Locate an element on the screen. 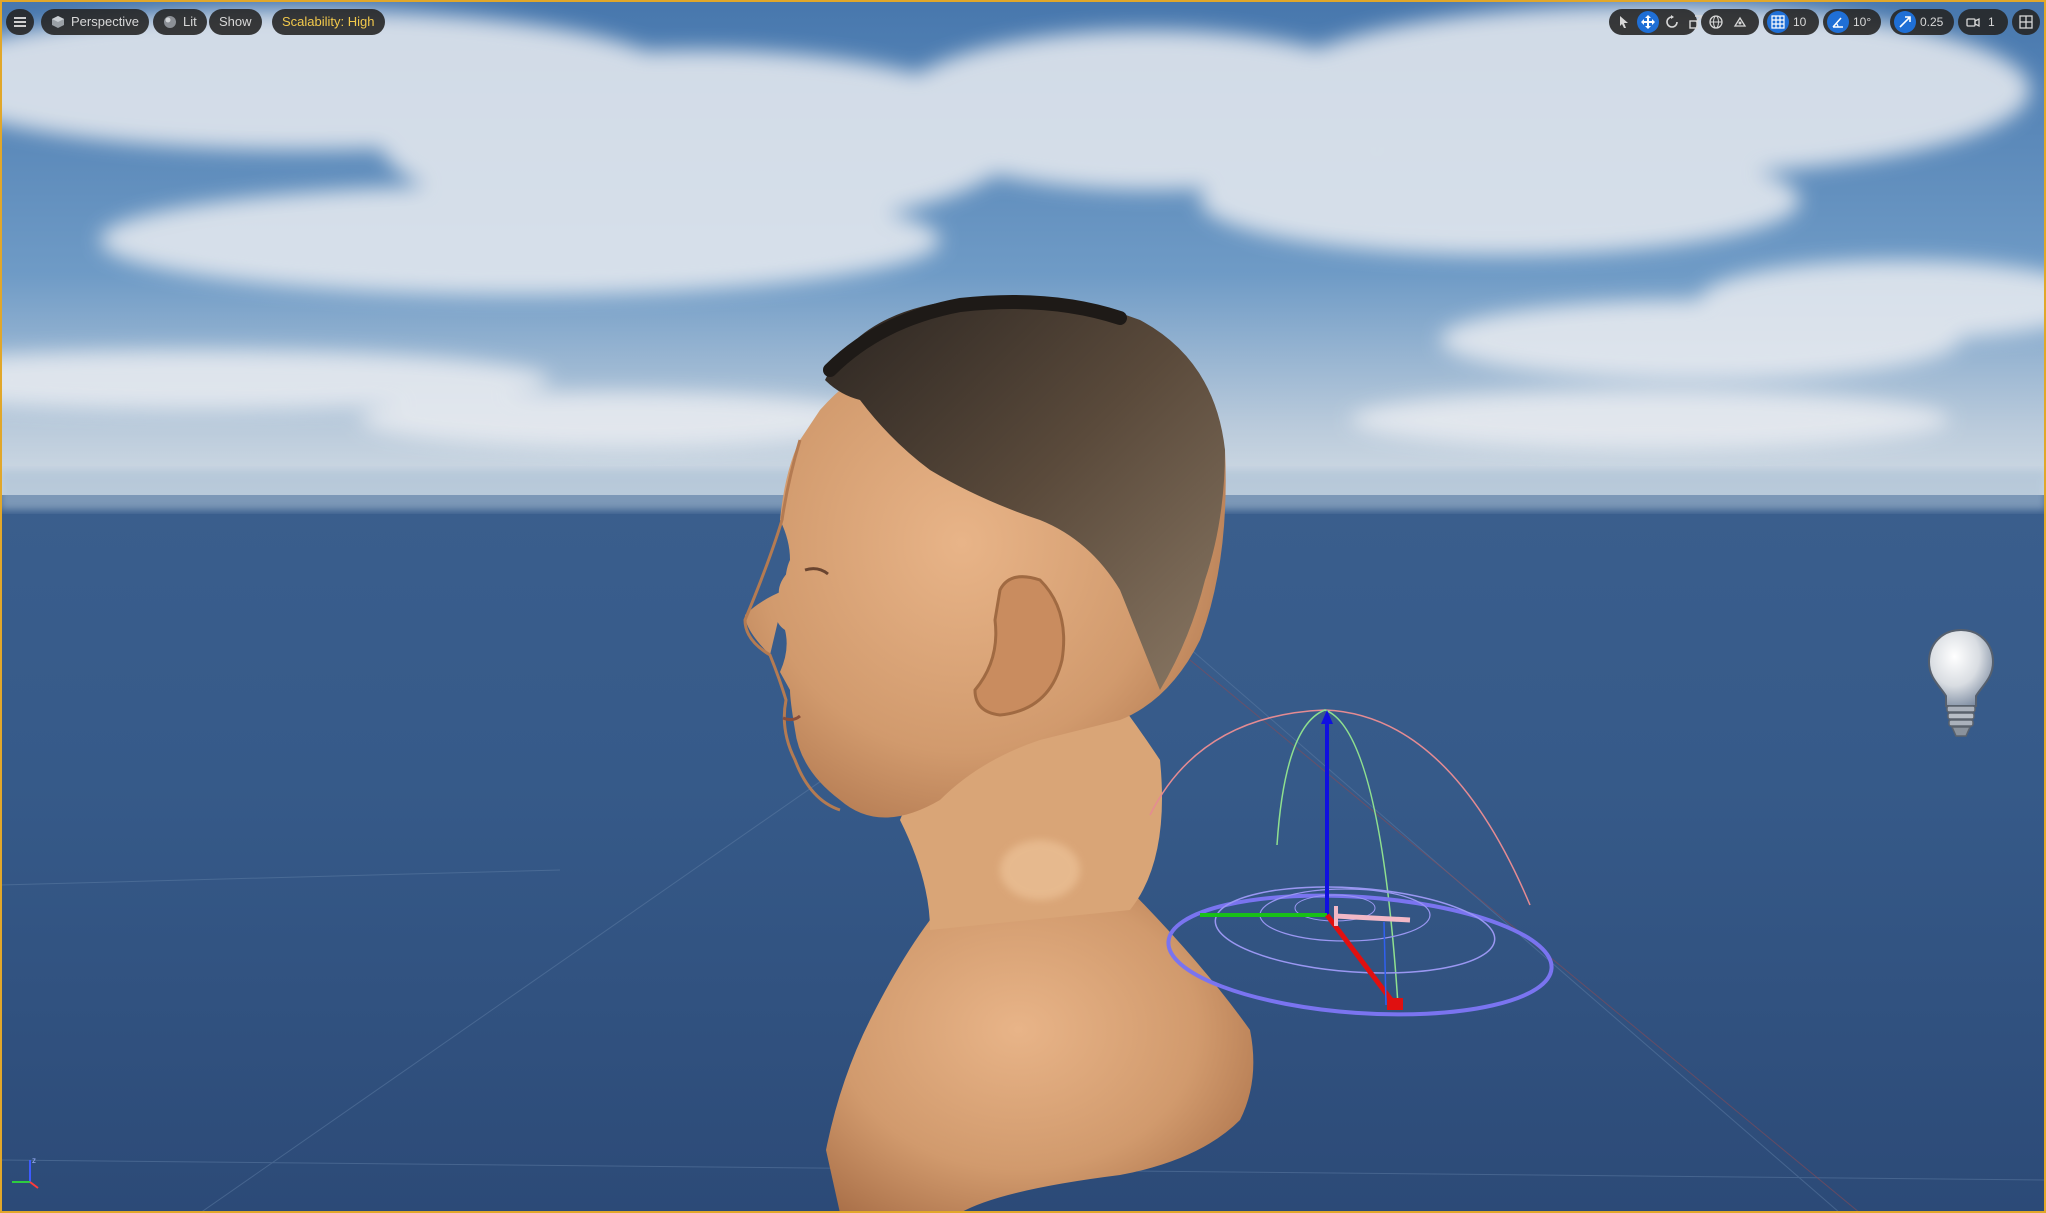 This screenshot has width=2046, height=1213. lighting-mode-label: Lit is located at coordinates (190, 21).